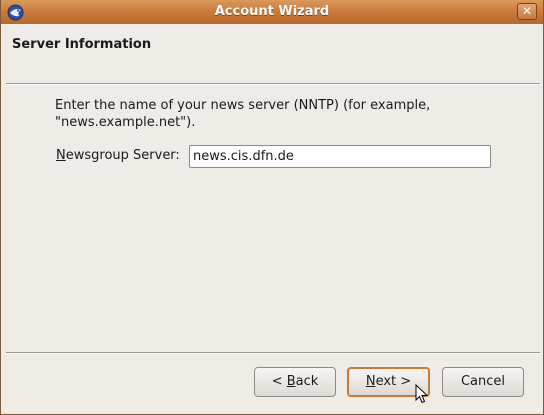  Describe the element at coordinates (122, 155) in the screenshot. I see `label-text: ewsgroup Server:` at that location.